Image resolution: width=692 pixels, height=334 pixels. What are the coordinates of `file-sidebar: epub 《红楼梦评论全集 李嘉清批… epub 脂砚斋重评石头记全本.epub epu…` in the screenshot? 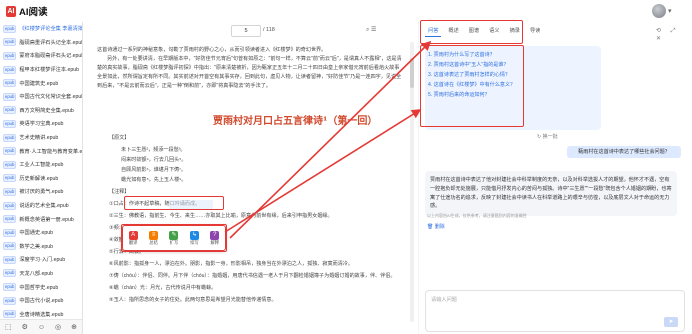 It's located at (41, 178).